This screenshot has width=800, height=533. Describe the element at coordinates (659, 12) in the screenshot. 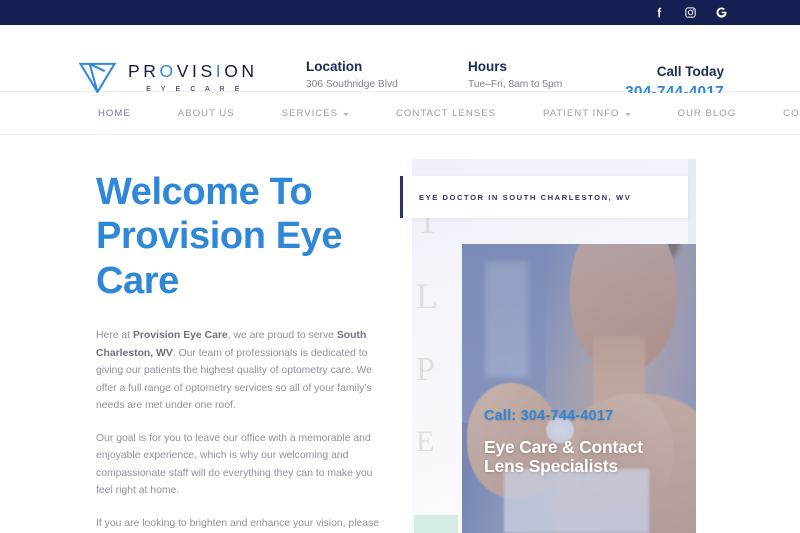

I see `facebook-icon` at that location.